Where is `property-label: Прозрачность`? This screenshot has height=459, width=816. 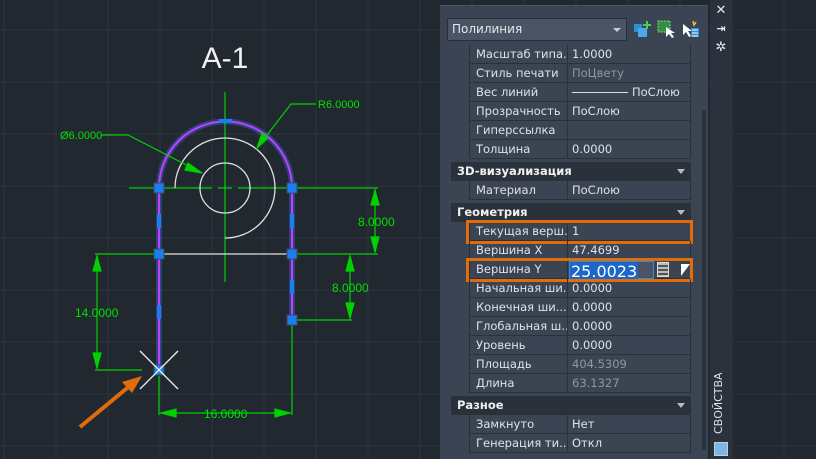
property-label: Прозрачность is located at coordinates (518, 111).